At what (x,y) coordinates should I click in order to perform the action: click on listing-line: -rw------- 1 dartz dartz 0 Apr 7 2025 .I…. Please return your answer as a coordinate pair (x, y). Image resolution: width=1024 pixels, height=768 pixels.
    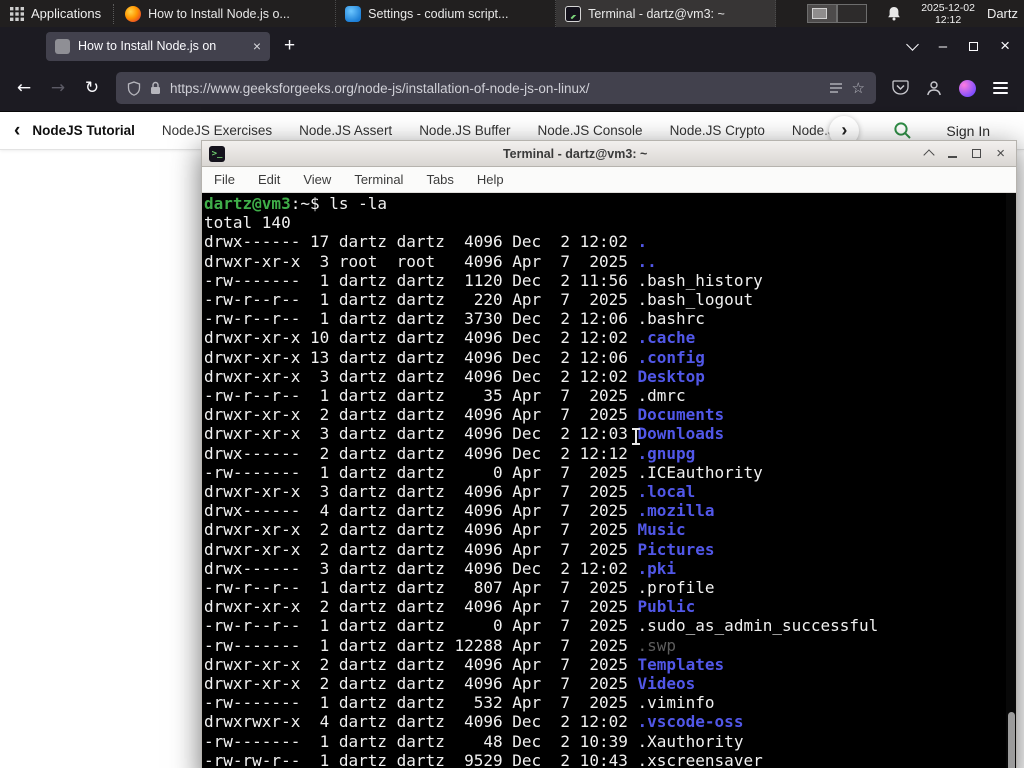
    Looking at the image, I should click on (610, 472).